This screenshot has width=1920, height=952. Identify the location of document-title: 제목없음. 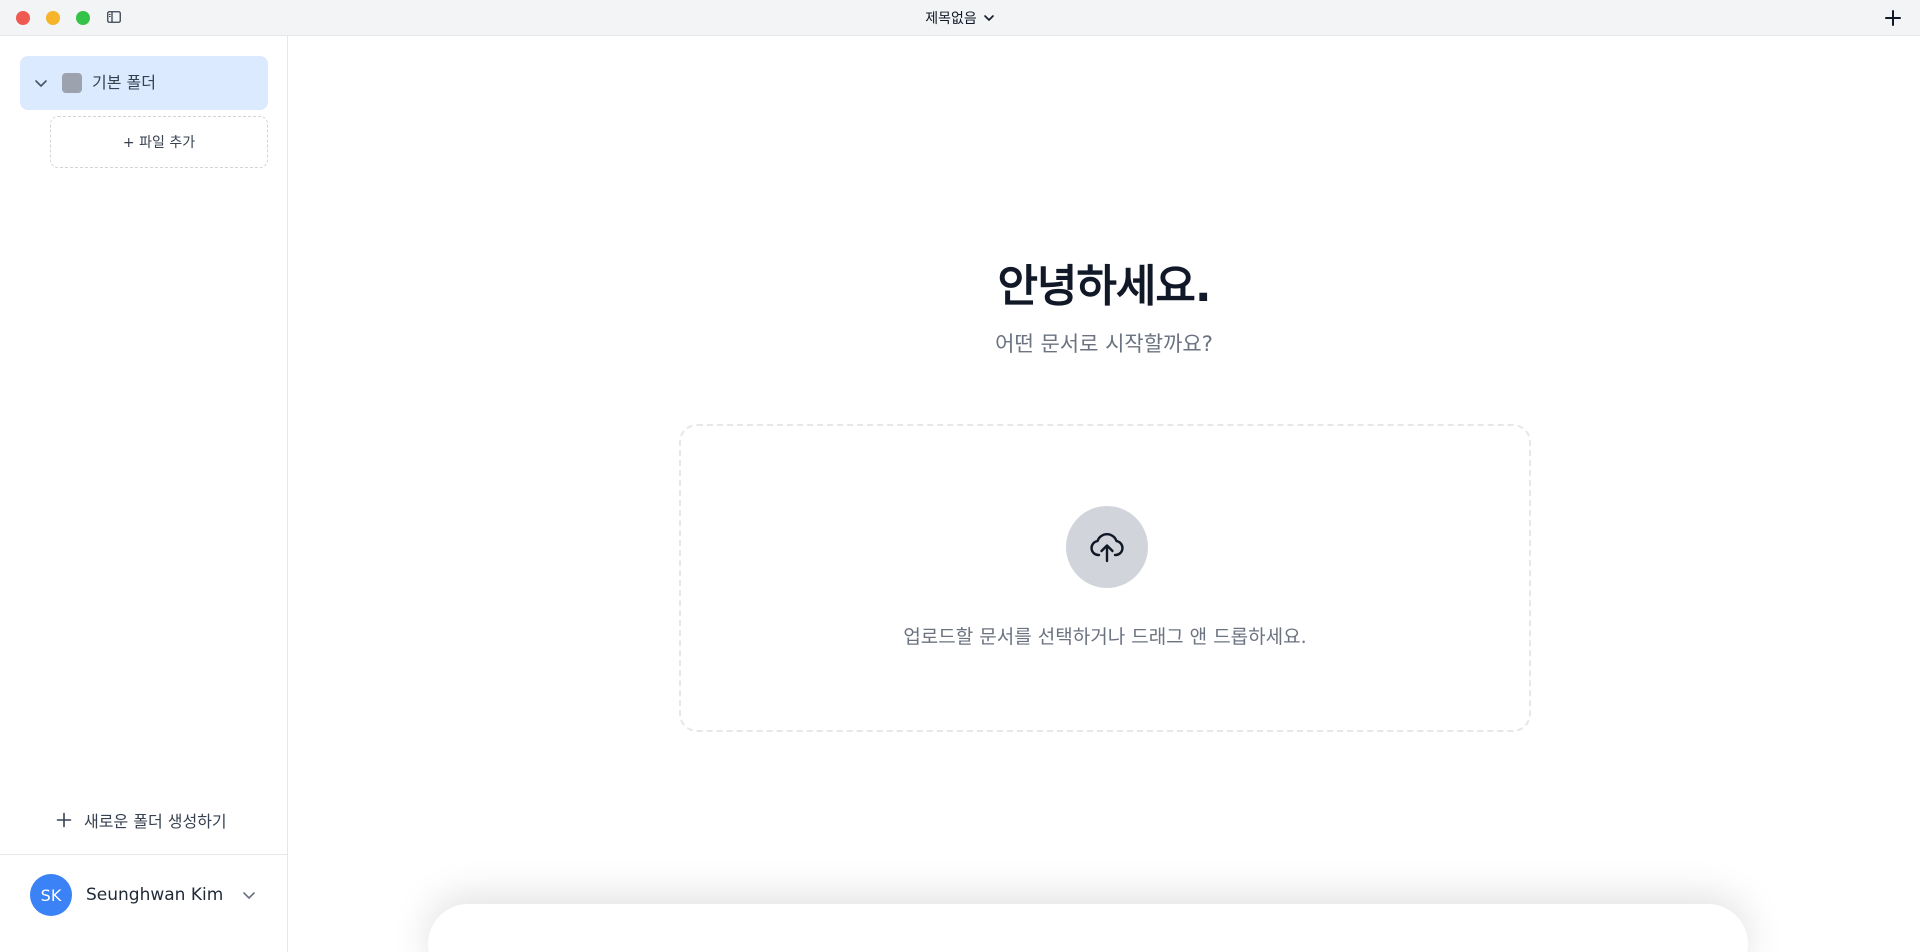
(951, 19).